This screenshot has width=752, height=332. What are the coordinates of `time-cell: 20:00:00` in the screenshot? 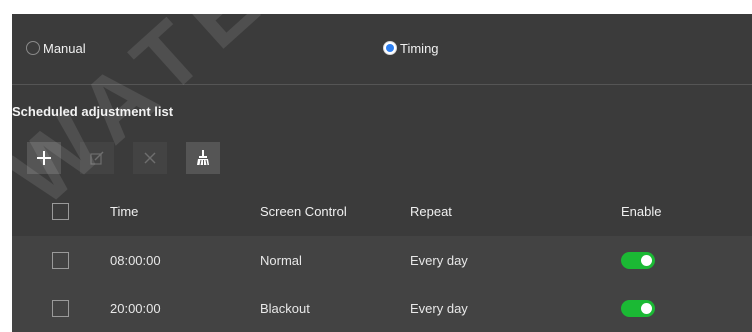 It's located at (135, 308).